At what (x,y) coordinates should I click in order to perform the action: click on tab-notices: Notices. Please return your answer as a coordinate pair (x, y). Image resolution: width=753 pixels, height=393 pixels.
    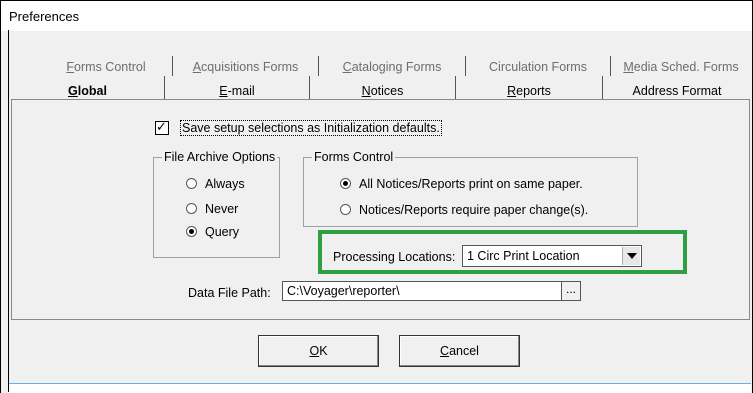
    Looking at the image, I should click on (383, 88).